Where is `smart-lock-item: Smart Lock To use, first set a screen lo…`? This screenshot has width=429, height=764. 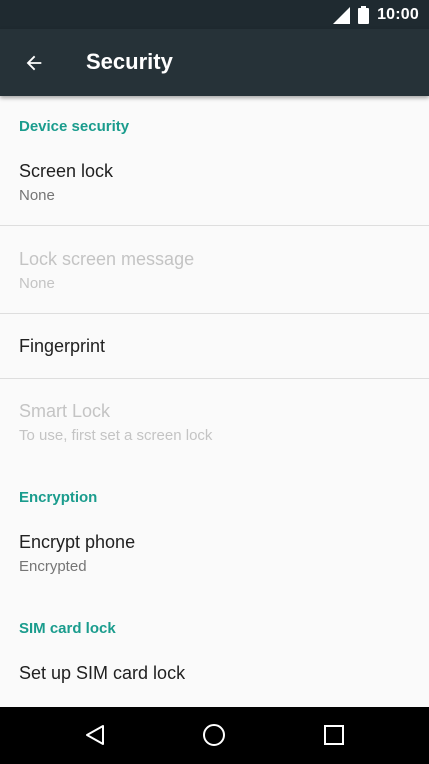 smart-lock-item: Smart Lock To use, first set a screen lo… is located at coordinates (214, 419).